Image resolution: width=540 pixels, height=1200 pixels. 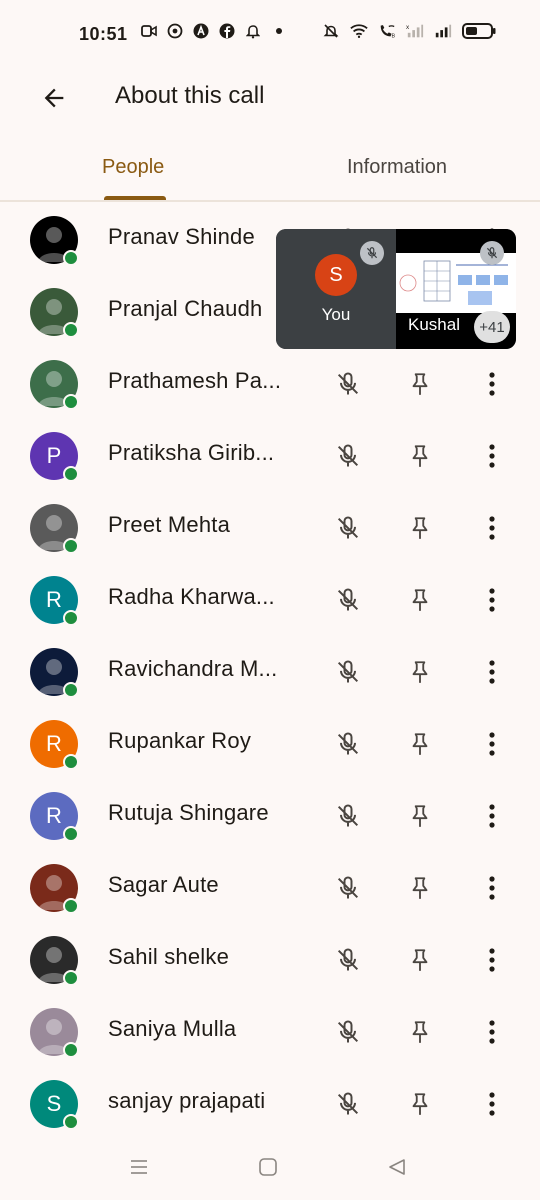 I want to click on arrow-back-icon, so click(x=54, y=98).